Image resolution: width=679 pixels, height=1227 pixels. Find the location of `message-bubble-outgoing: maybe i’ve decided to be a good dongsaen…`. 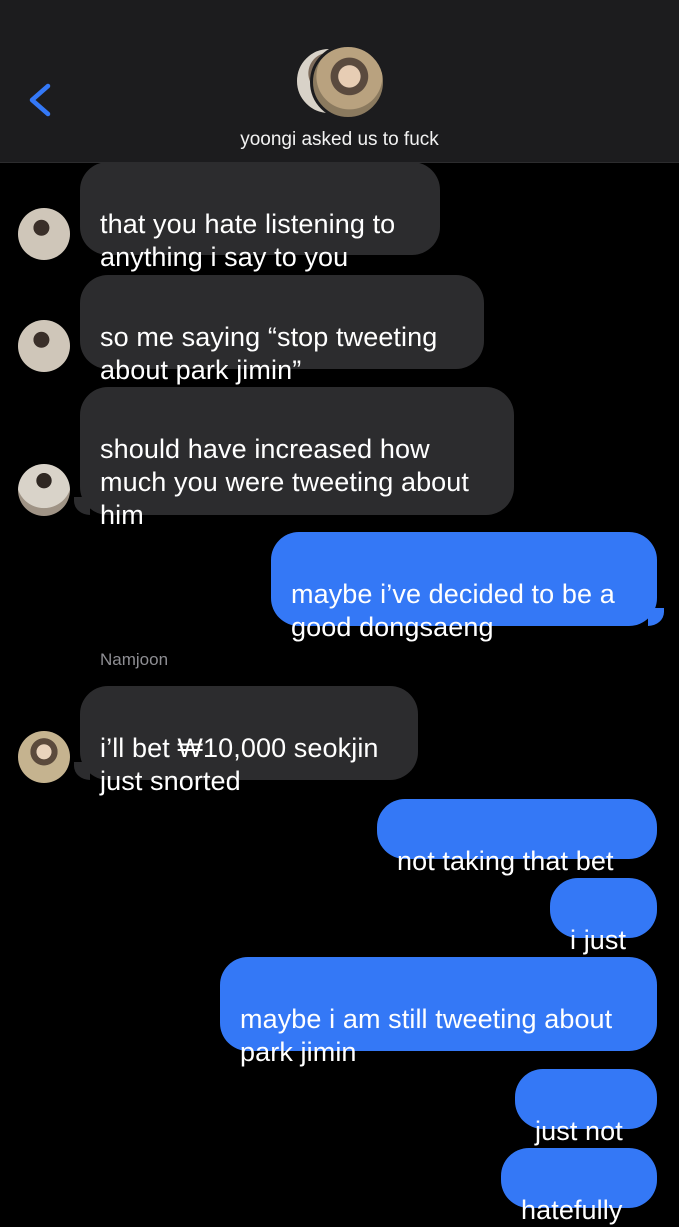

message-bubble-outgoing: maybe i’ve decided to be a good dongsaen… is located at coordinates (464, 587).